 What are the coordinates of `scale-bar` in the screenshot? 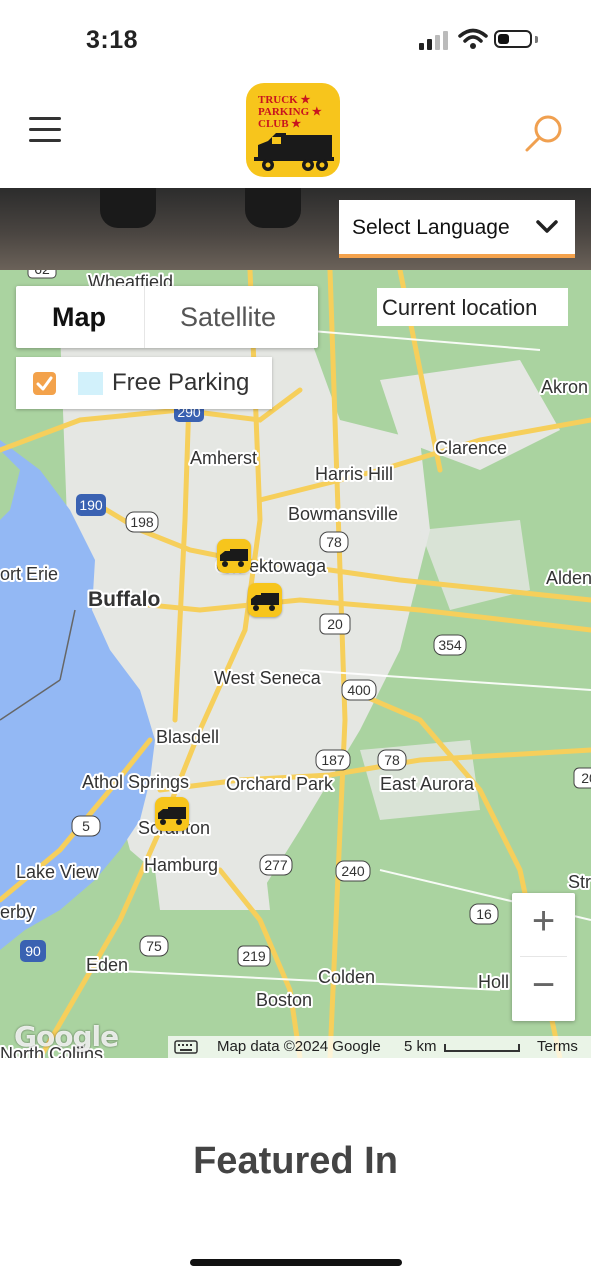 It's located at (482, 1048).